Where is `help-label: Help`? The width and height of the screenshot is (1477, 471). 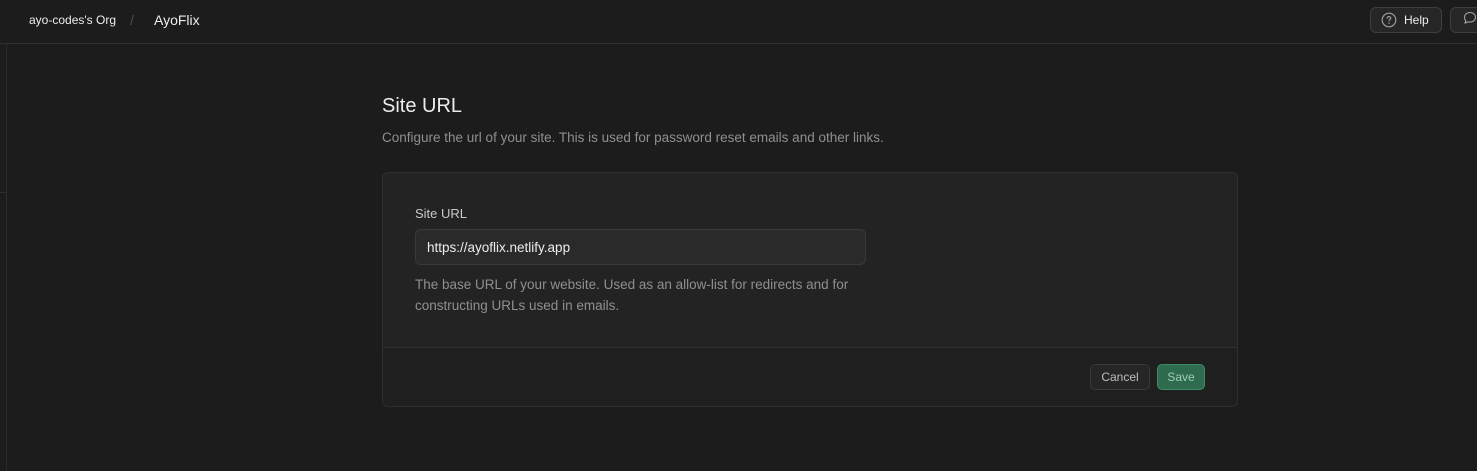
help-label: Help is located at coordinates (1416, 20).